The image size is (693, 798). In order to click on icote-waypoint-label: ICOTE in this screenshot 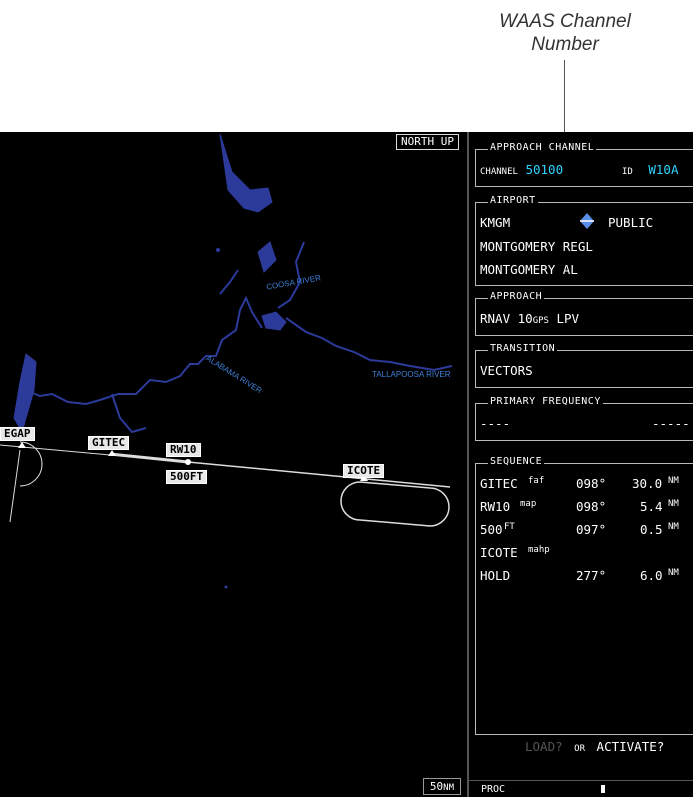, I will do `click(364, 471)`.